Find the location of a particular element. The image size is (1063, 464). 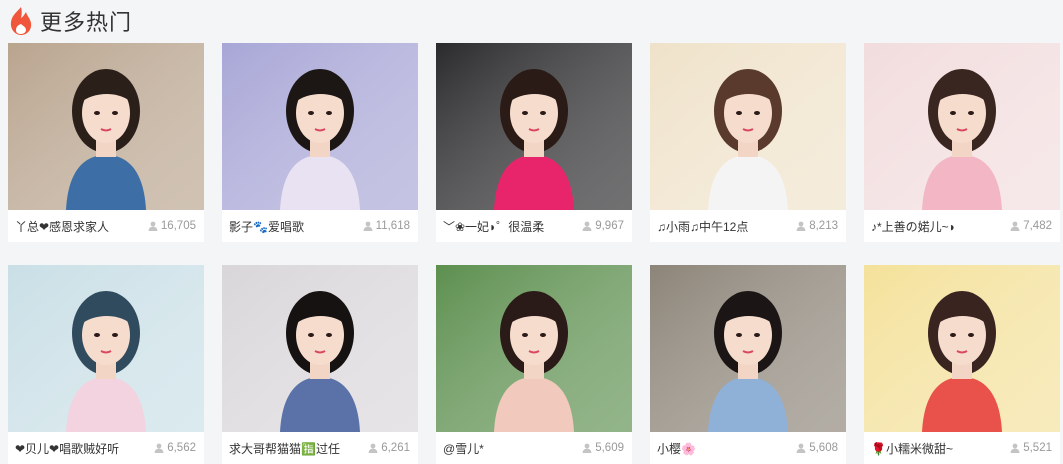

viewer-count: 8,213 is located at coordinates (817, 226).